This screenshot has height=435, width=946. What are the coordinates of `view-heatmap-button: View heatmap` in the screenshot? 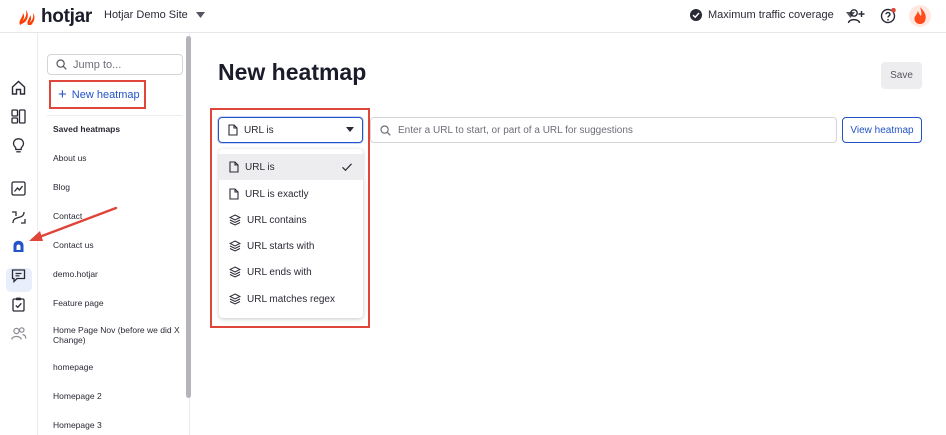 It's located at (882, 130).